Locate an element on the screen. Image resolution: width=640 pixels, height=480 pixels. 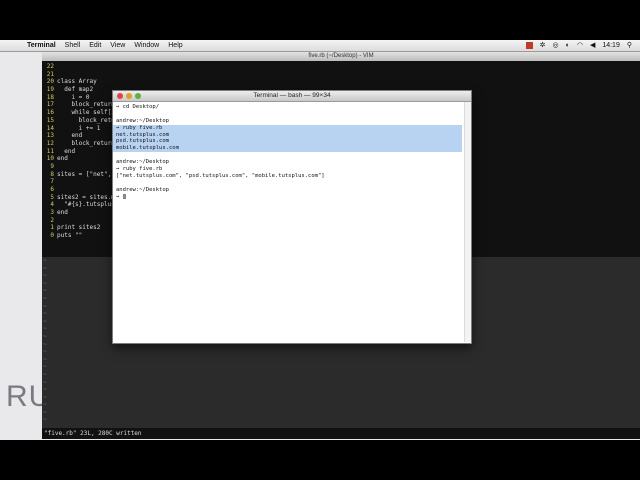
code-text: "#{s}.tutsplus is located at coordinates (86, 205).